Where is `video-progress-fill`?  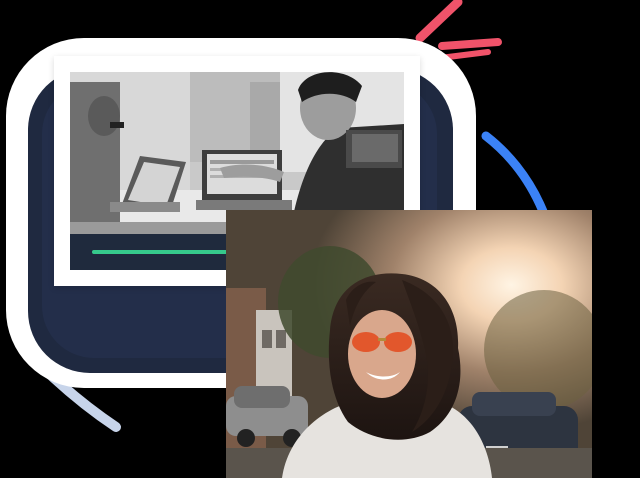 video-progress-fill is located at coordinates (164, 252).